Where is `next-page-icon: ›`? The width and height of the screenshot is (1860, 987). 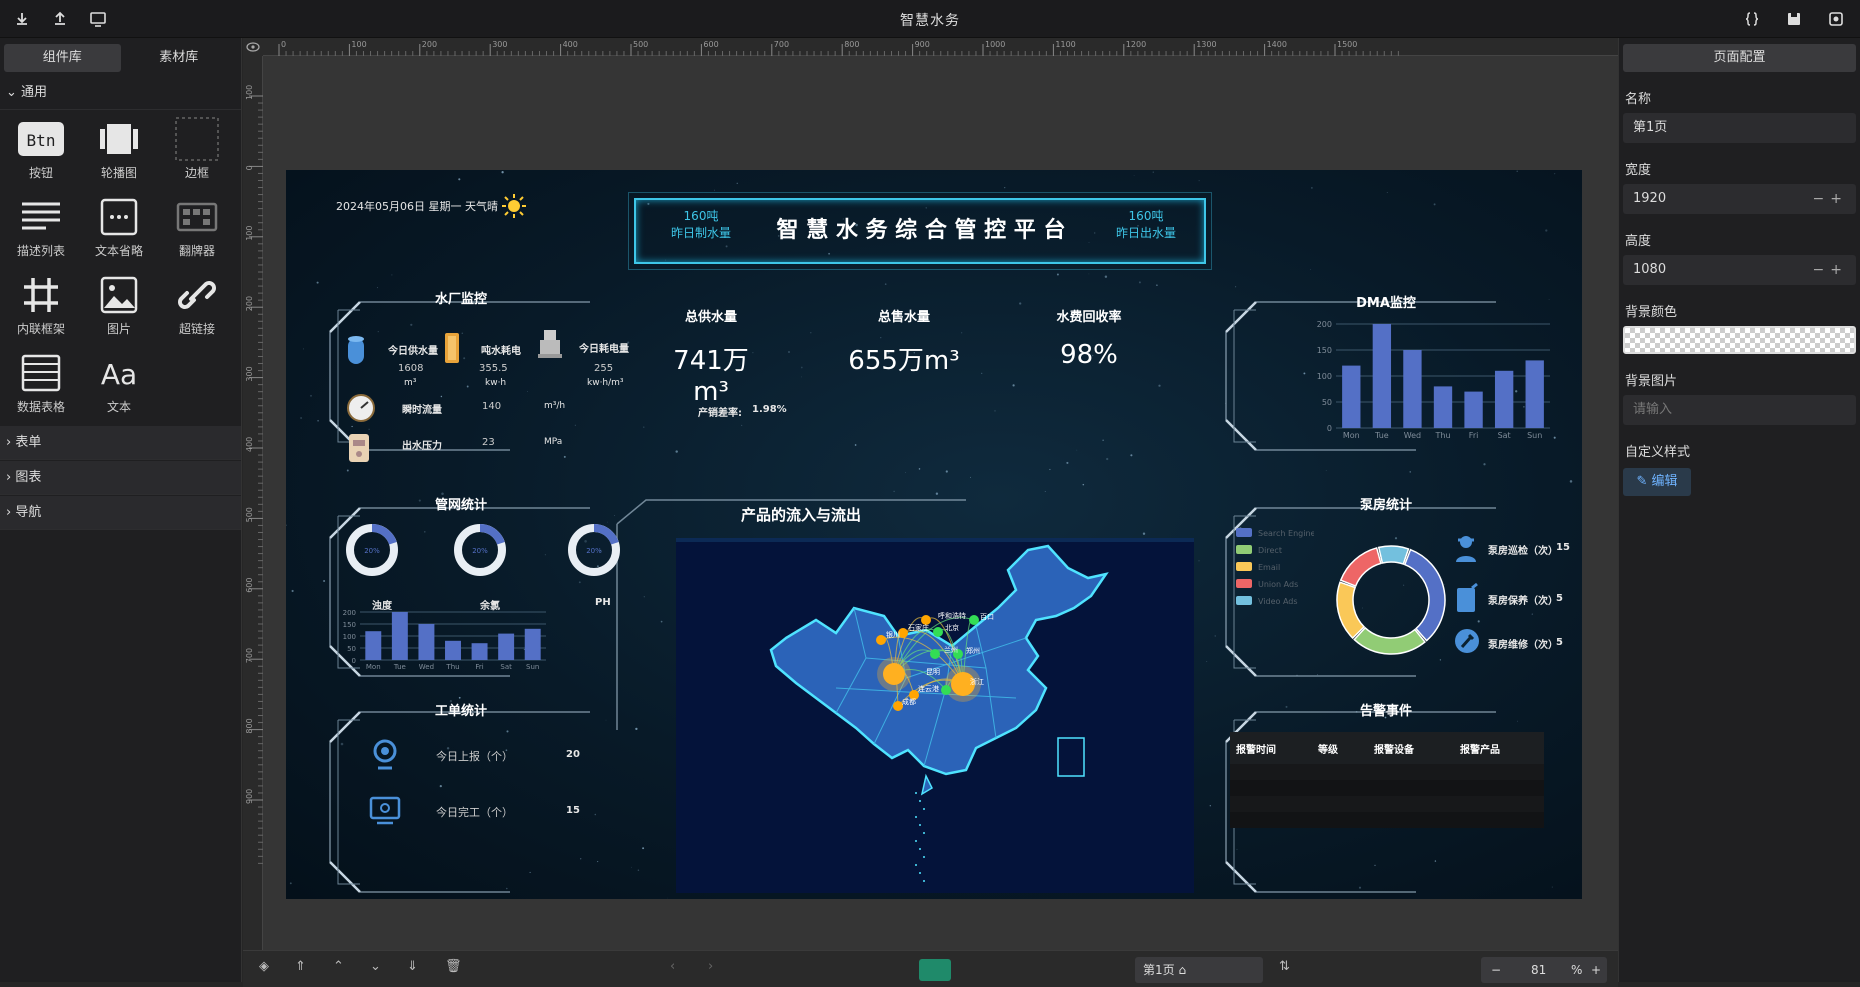
next-page-icon: › is located at coordinates (710, 966).